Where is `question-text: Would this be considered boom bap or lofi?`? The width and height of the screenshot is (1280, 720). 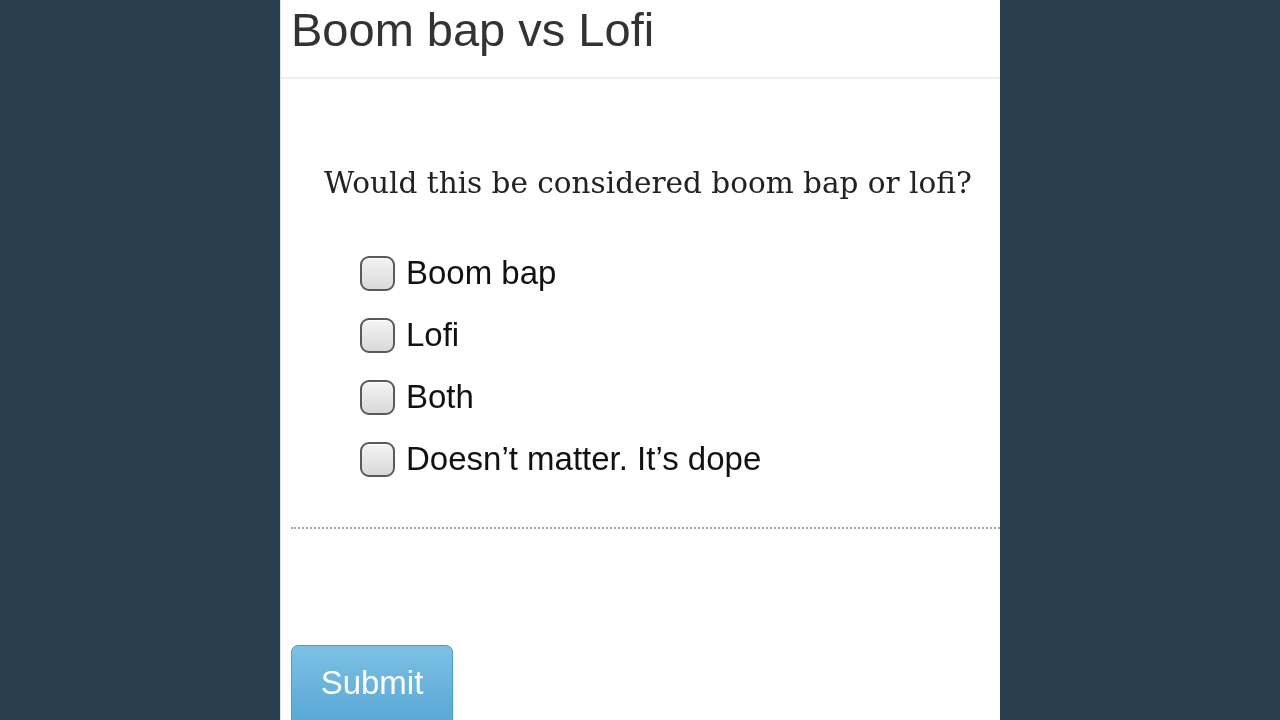
question-text: Would this be considered boom bap or lofi? is located at coordinates (648, 183).